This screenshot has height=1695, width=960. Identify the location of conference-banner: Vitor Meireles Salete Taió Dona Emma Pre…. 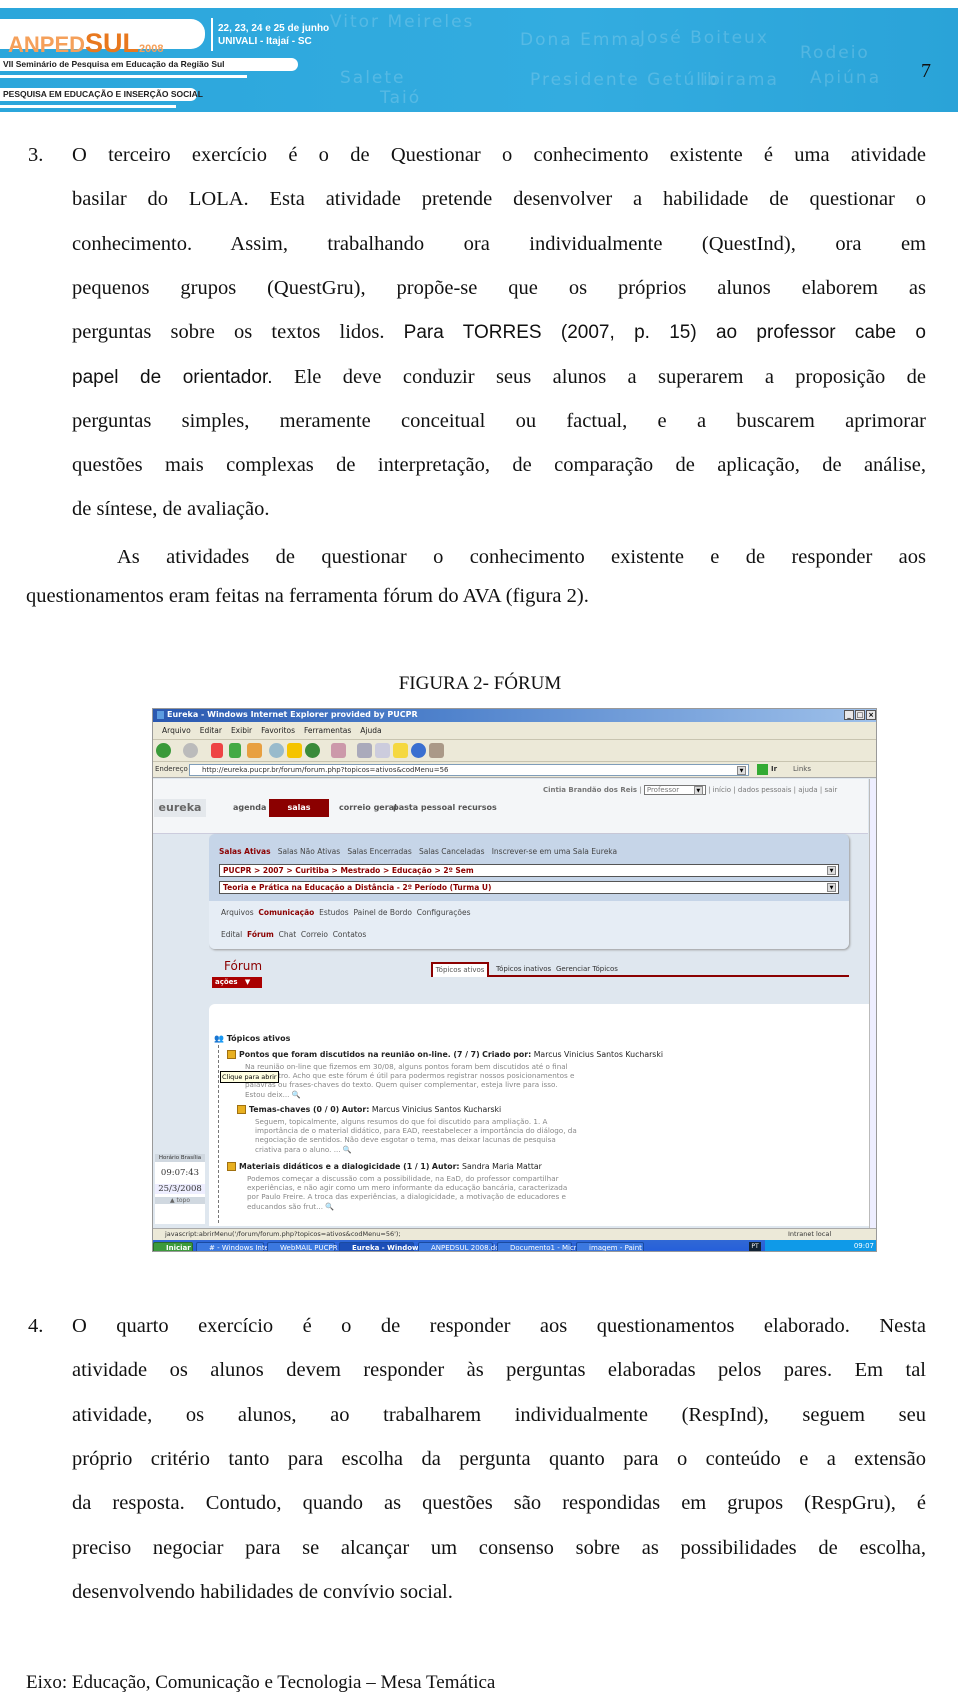
(479, 60).